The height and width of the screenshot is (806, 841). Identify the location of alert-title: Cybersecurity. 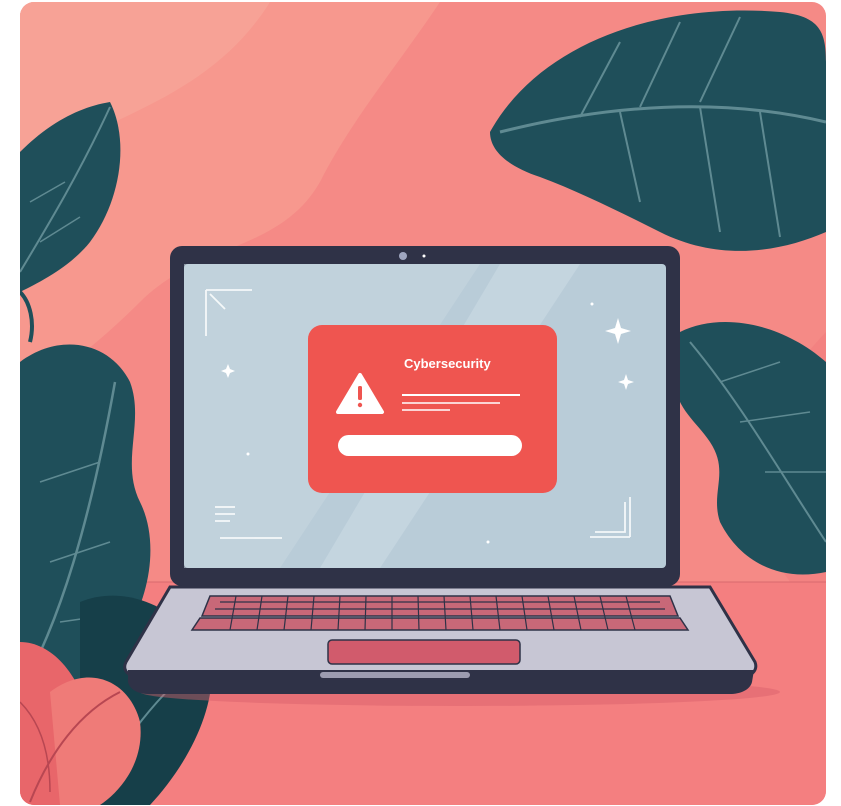
(447, 363).